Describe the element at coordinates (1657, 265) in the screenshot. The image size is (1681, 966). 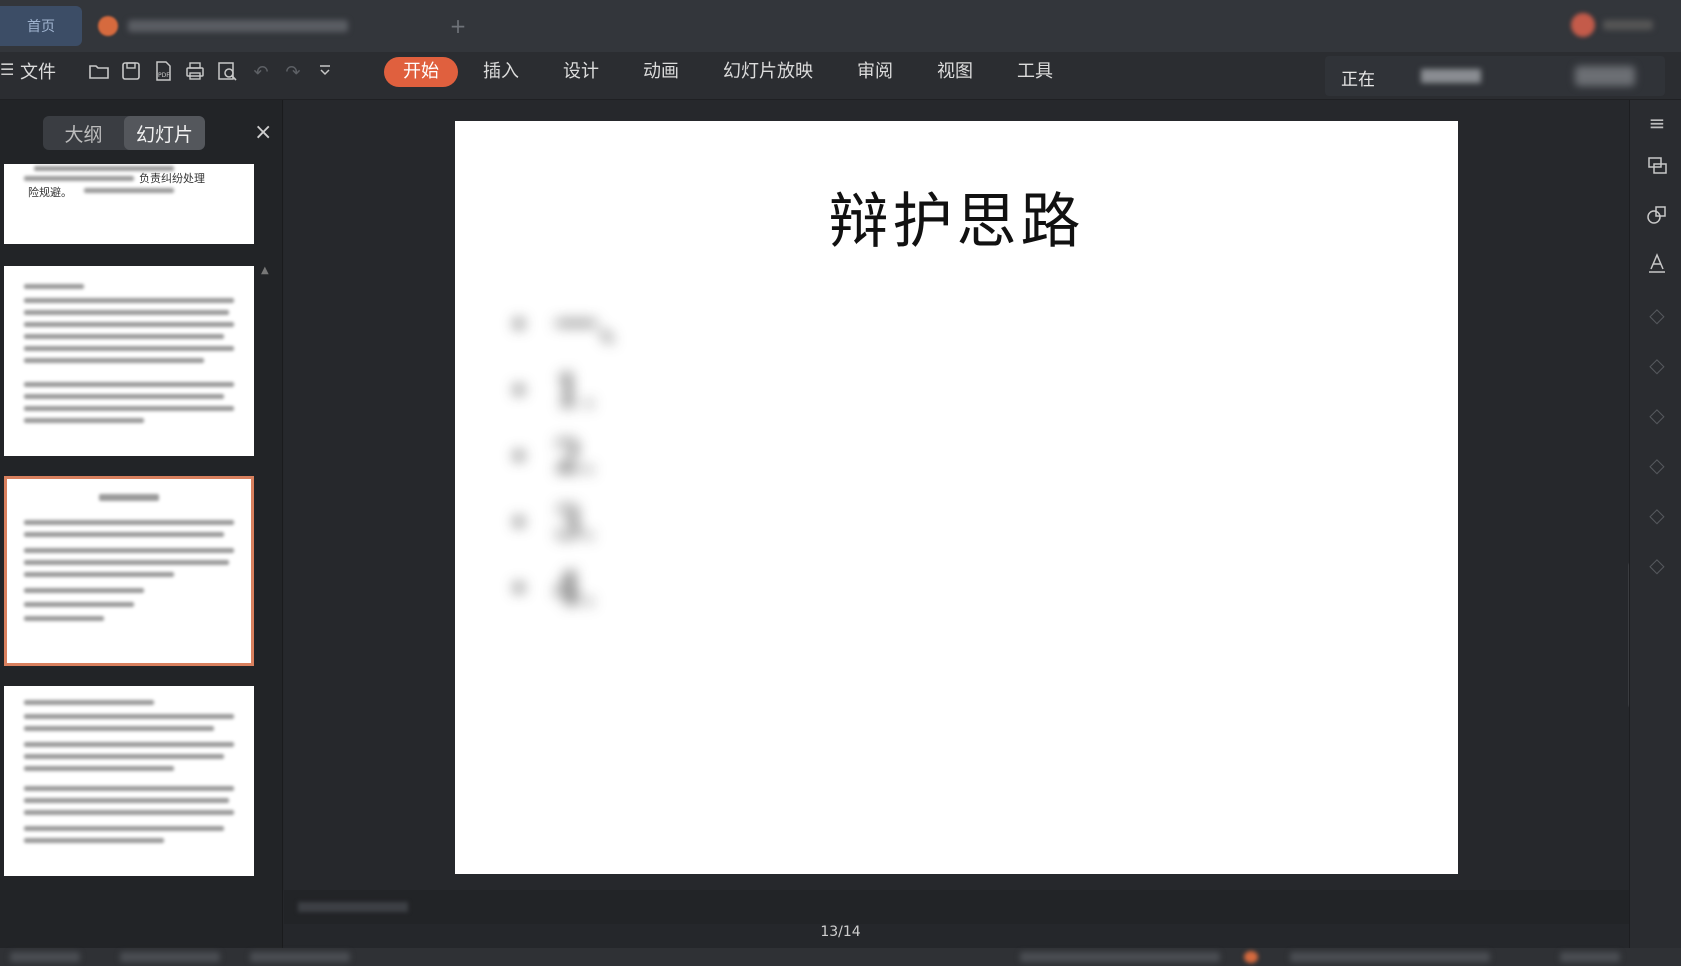
I see `text-style-icon` at that location.